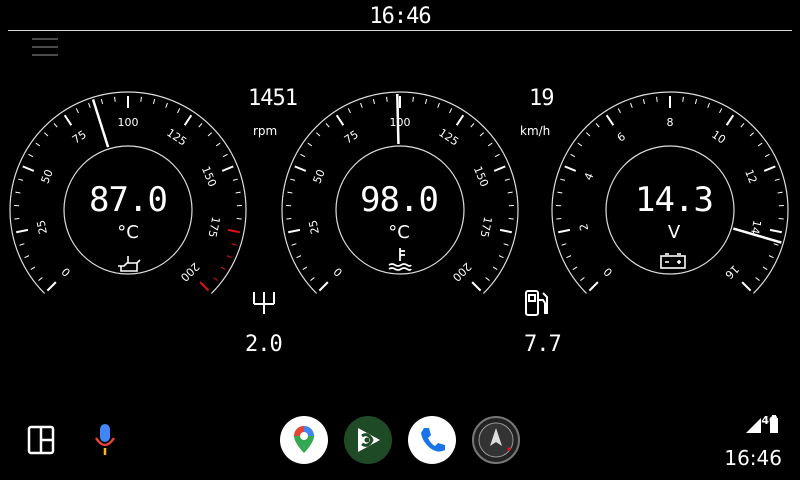  I want to click on gear-value: 2.0, so click(264, 344).